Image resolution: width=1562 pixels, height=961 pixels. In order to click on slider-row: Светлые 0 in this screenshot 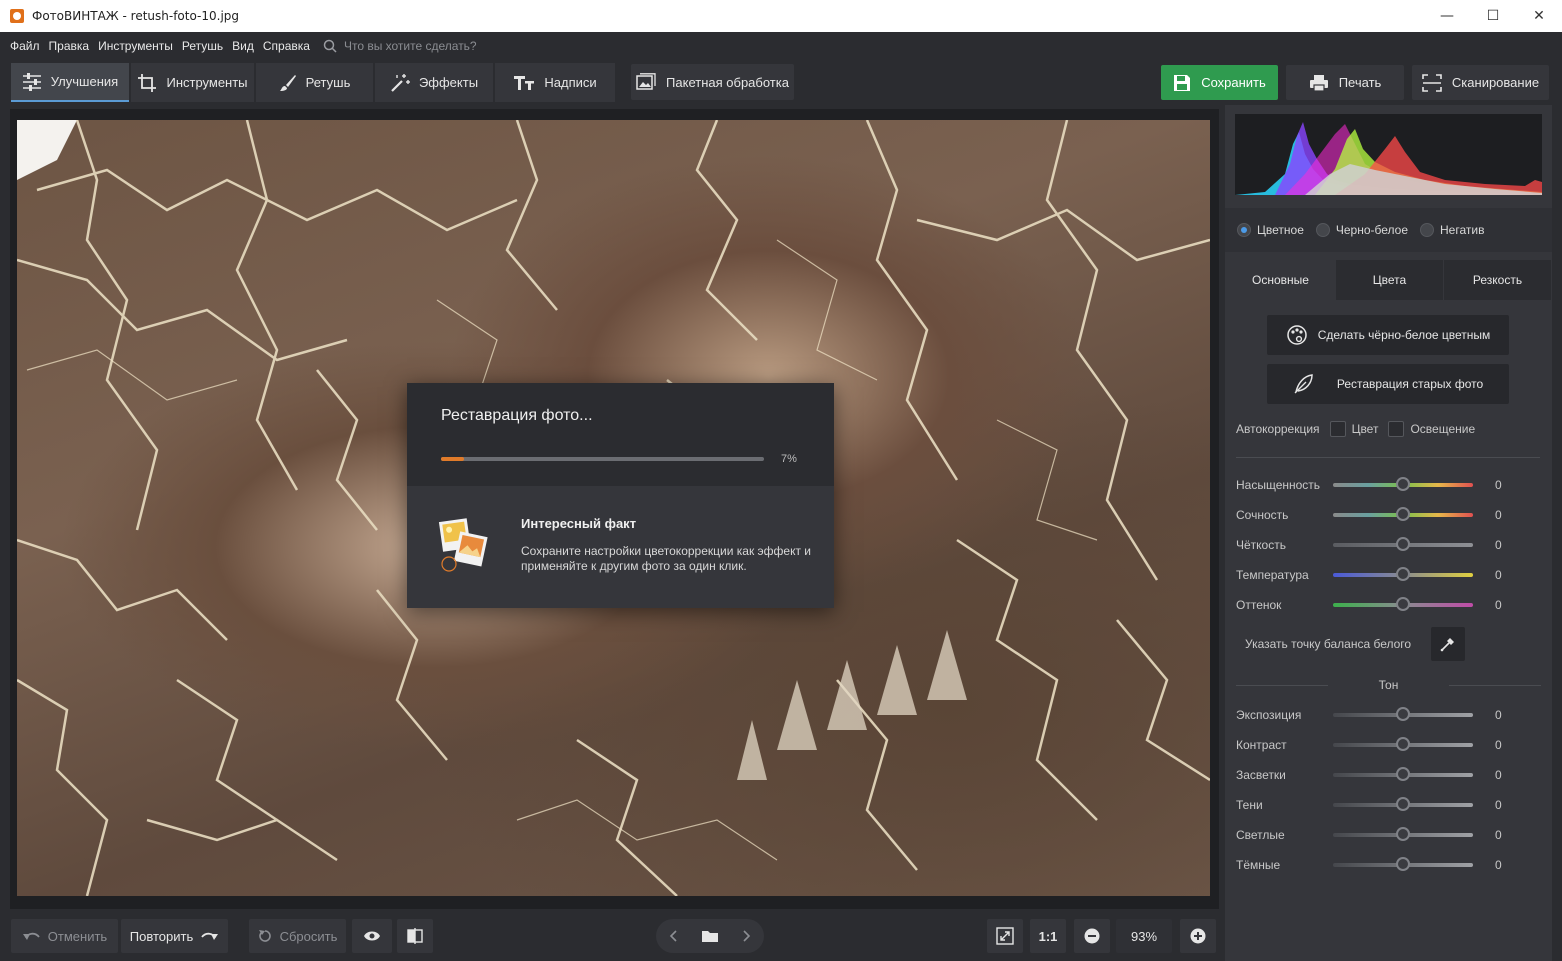, I will do `click(1386, 835)`.